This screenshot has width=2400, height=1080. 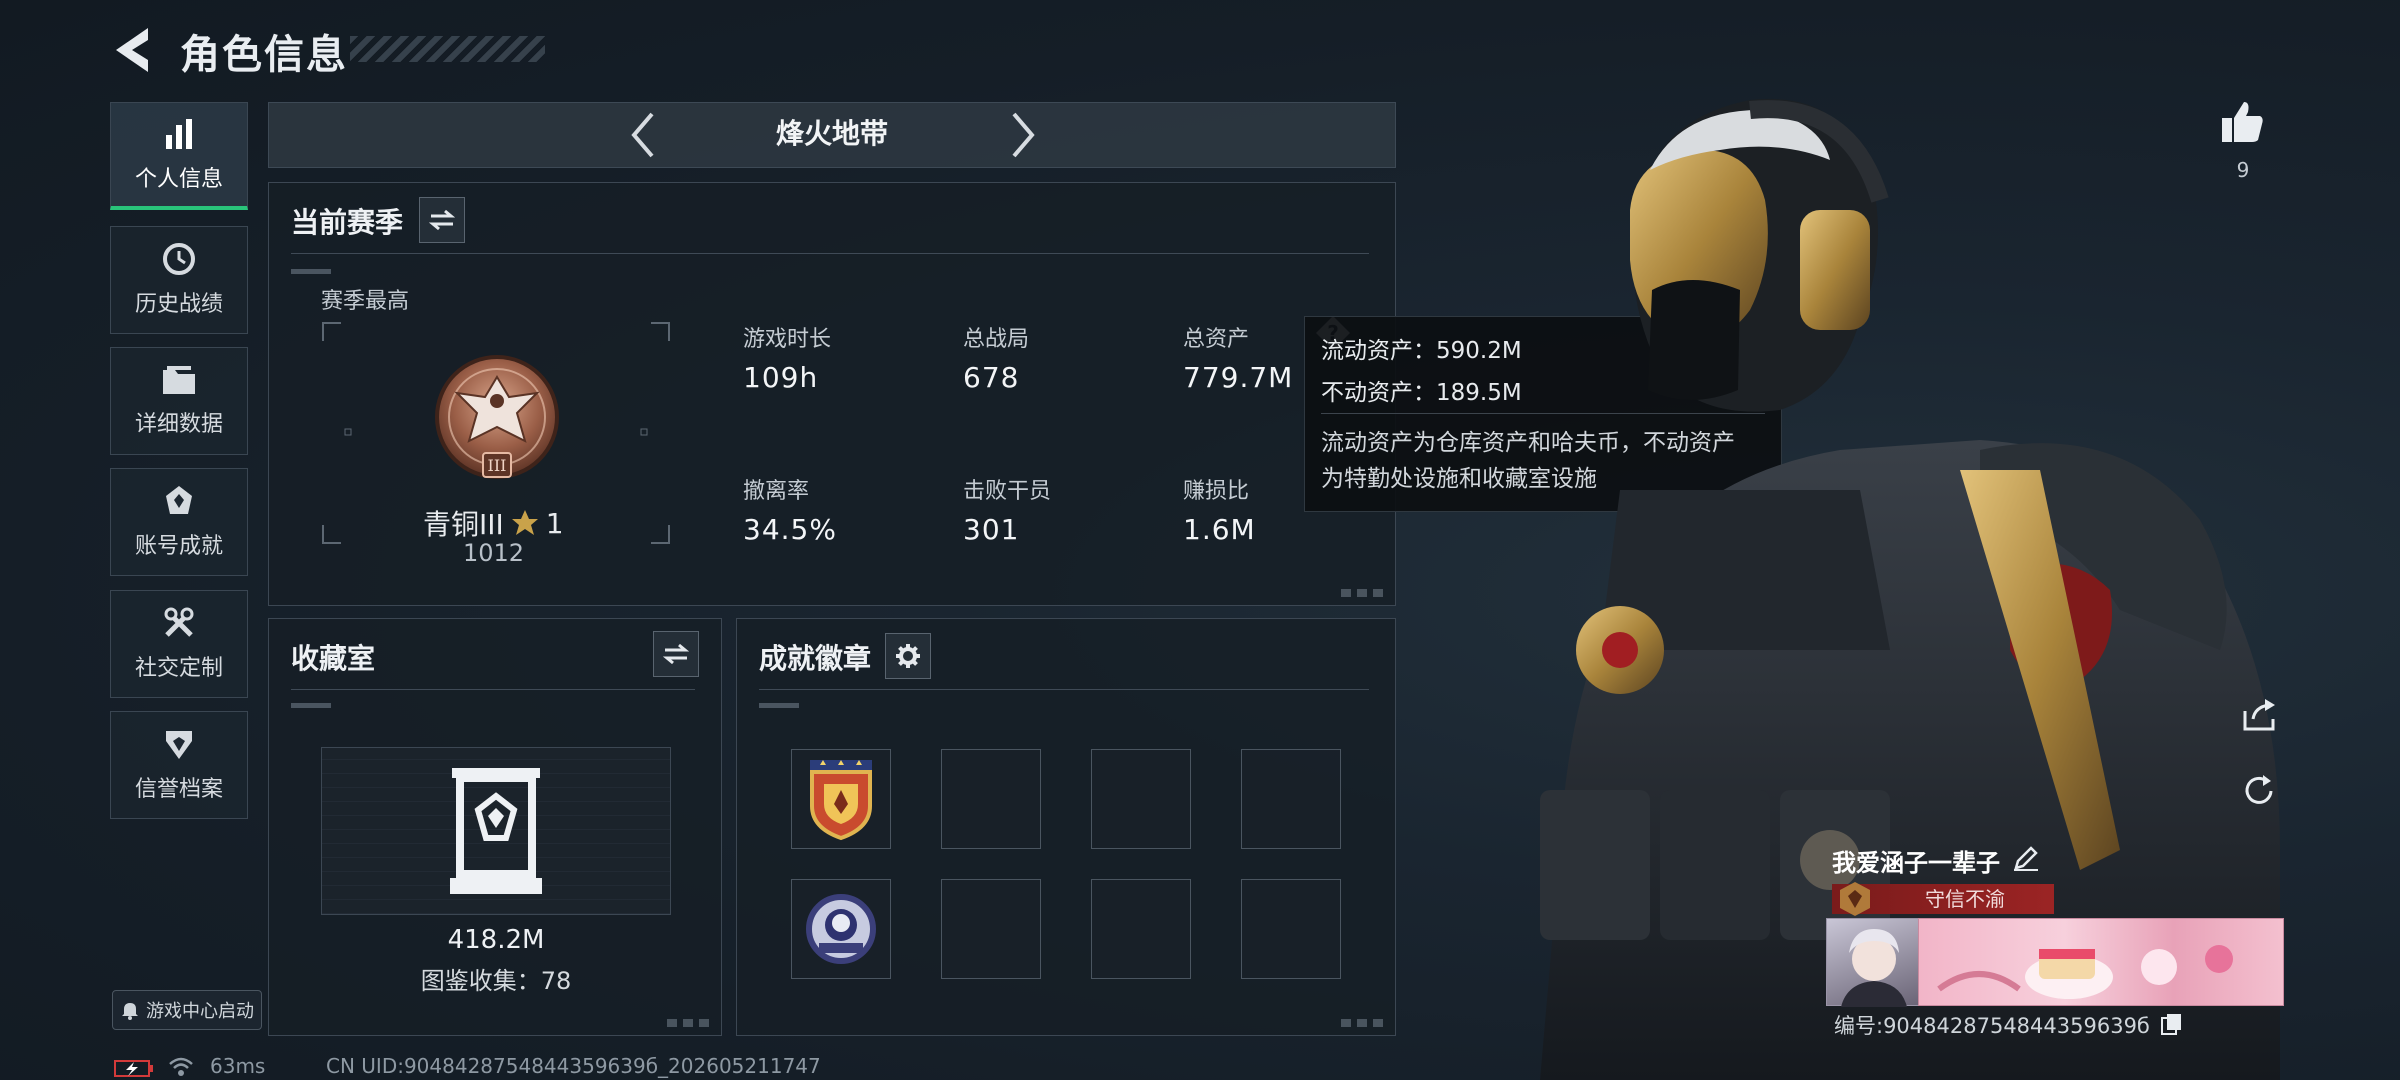 What do you see at coordinates (179, 765) in the screenshot?
I see `nav-reputation: 信誉档案` at bounding box center [179, 765].